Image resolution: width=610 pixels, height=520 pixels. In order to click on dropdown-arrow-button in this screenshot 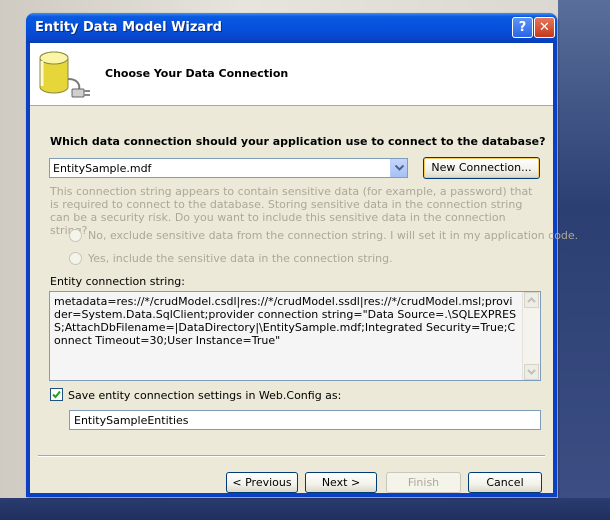, I will do `click(398, 168)`.